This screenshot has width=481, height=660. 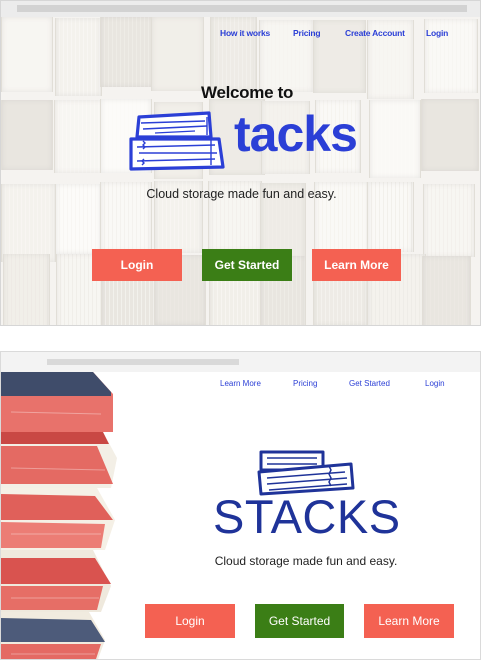 What do you see at coordinates (240, 383) in the screenshot?
I see `nav-learn-more: Learn More` at bounding box center [240, 383].